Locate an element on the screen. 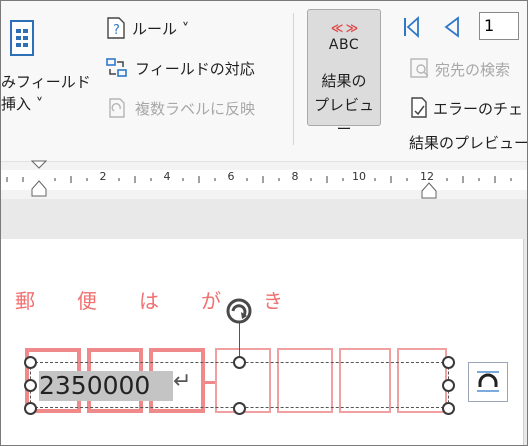 Image resolution: width=528 pixels, height=446 pixels. ruler-number: 2 is located at coordinates (103, 176).